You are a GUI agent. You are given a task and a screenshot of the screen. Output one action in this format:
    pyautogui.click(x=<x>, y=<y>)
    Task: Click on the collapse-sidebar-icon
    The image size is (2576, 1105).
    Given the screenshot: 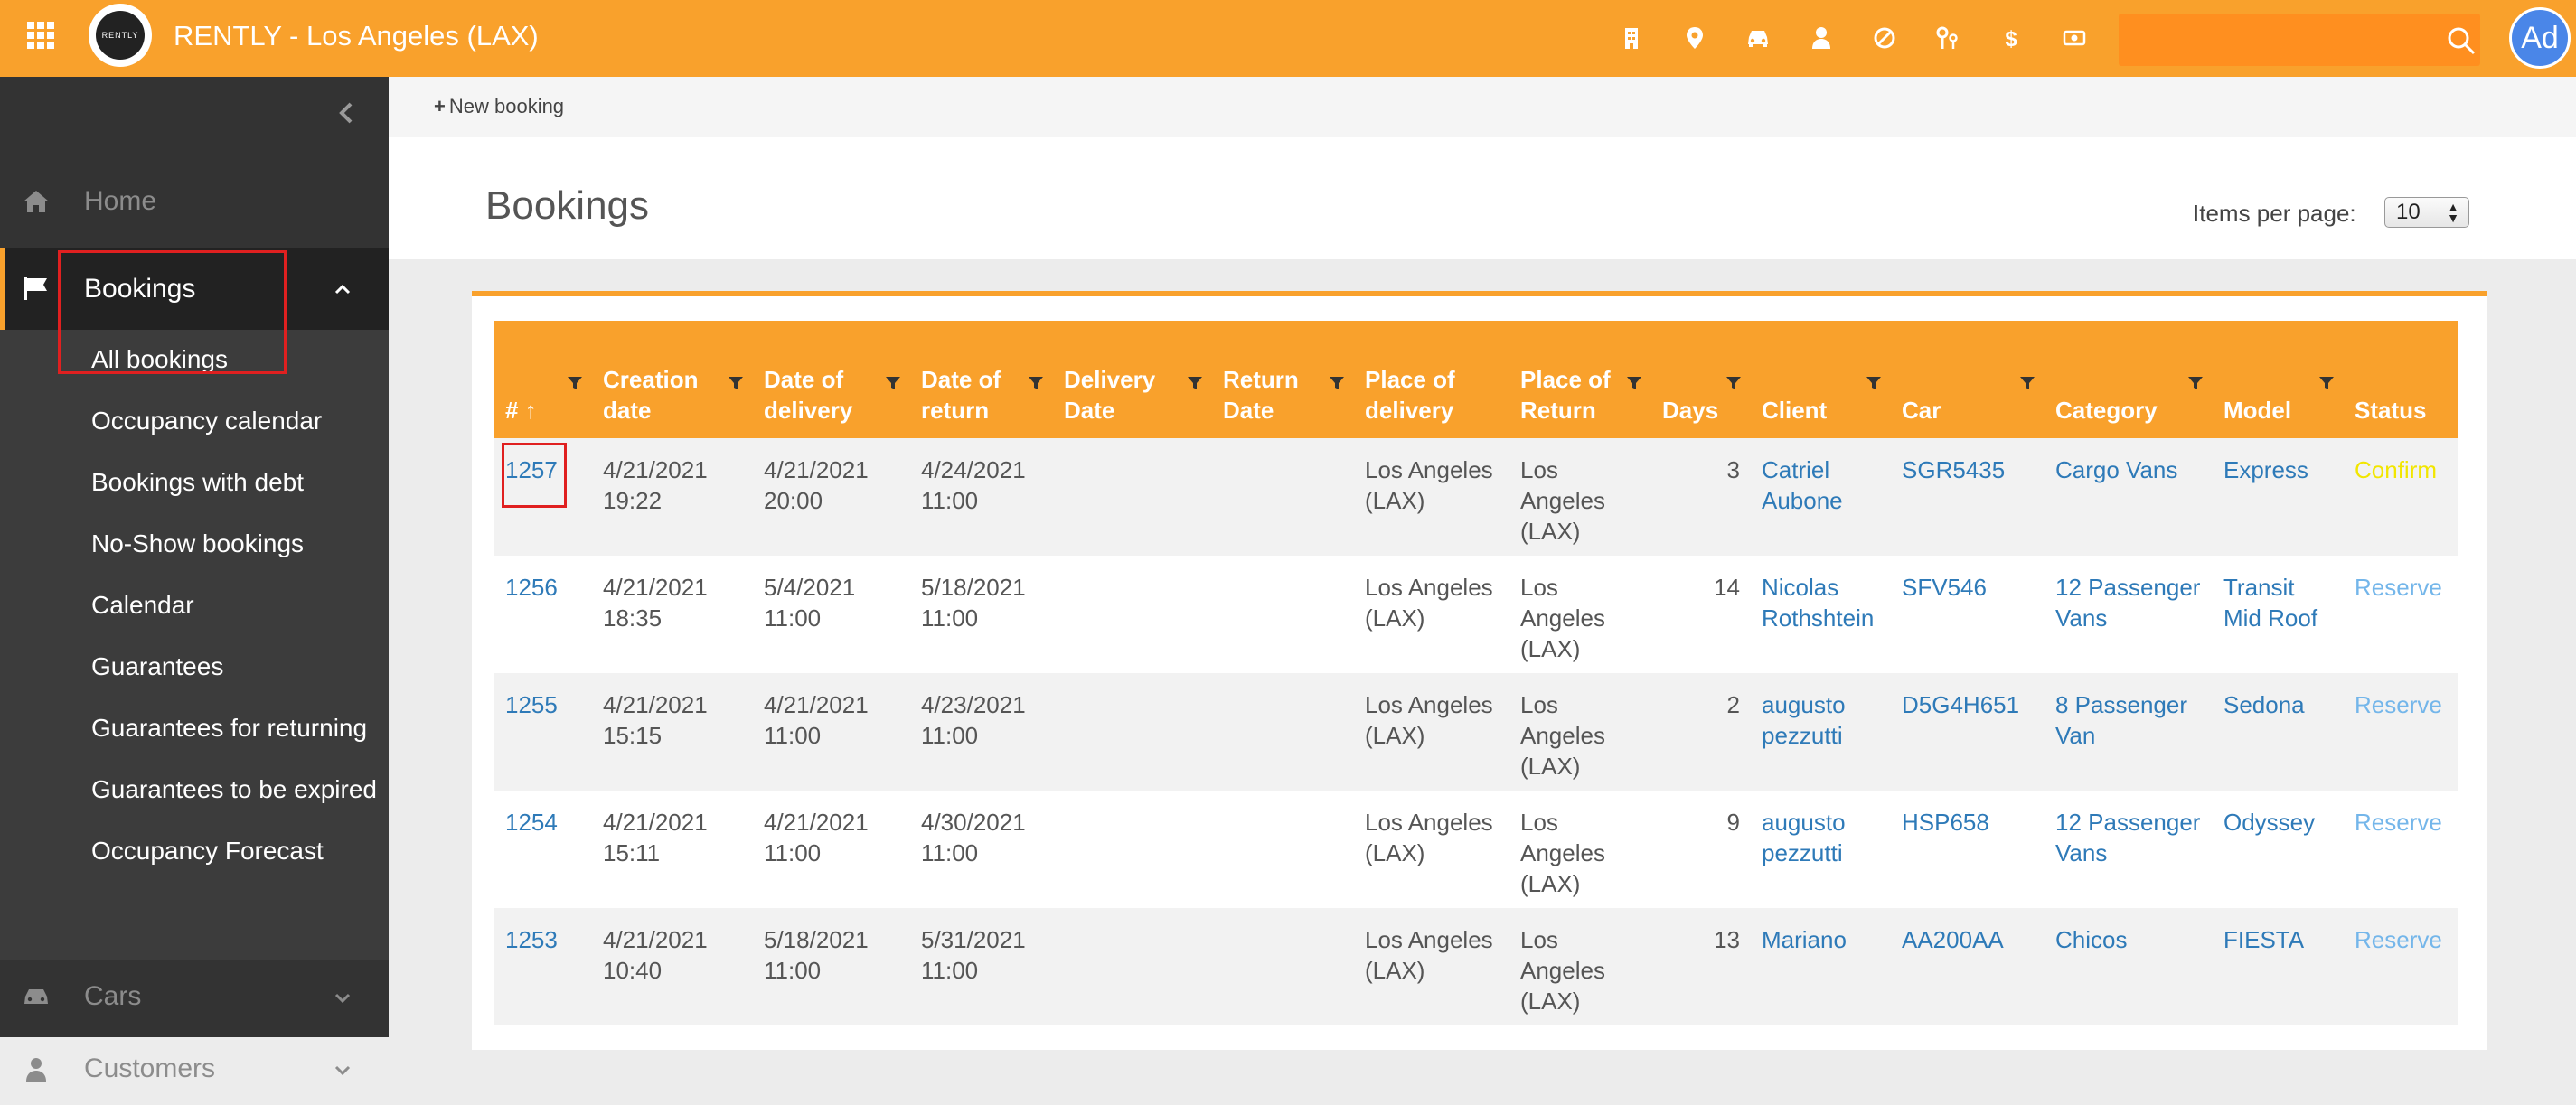 What is the action you would take?
    pyautogui.click(x=347, y=113)
    